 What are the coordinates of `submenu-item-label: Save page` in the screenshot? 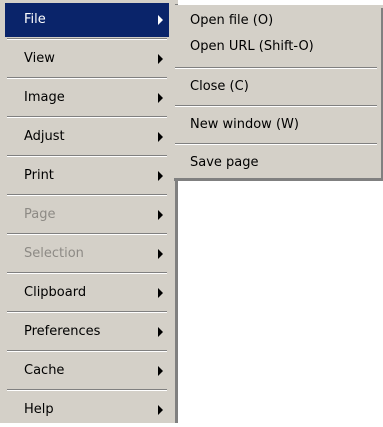 It's located at (224, 162).